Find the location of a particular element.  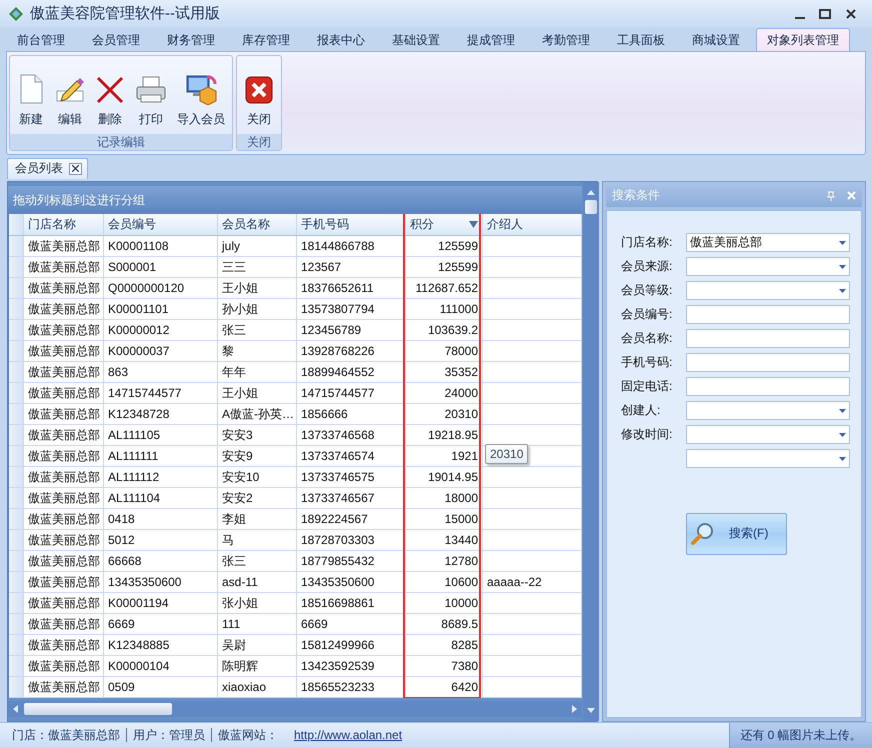

table-cell: 15000 is located at coordinates (444, 518).